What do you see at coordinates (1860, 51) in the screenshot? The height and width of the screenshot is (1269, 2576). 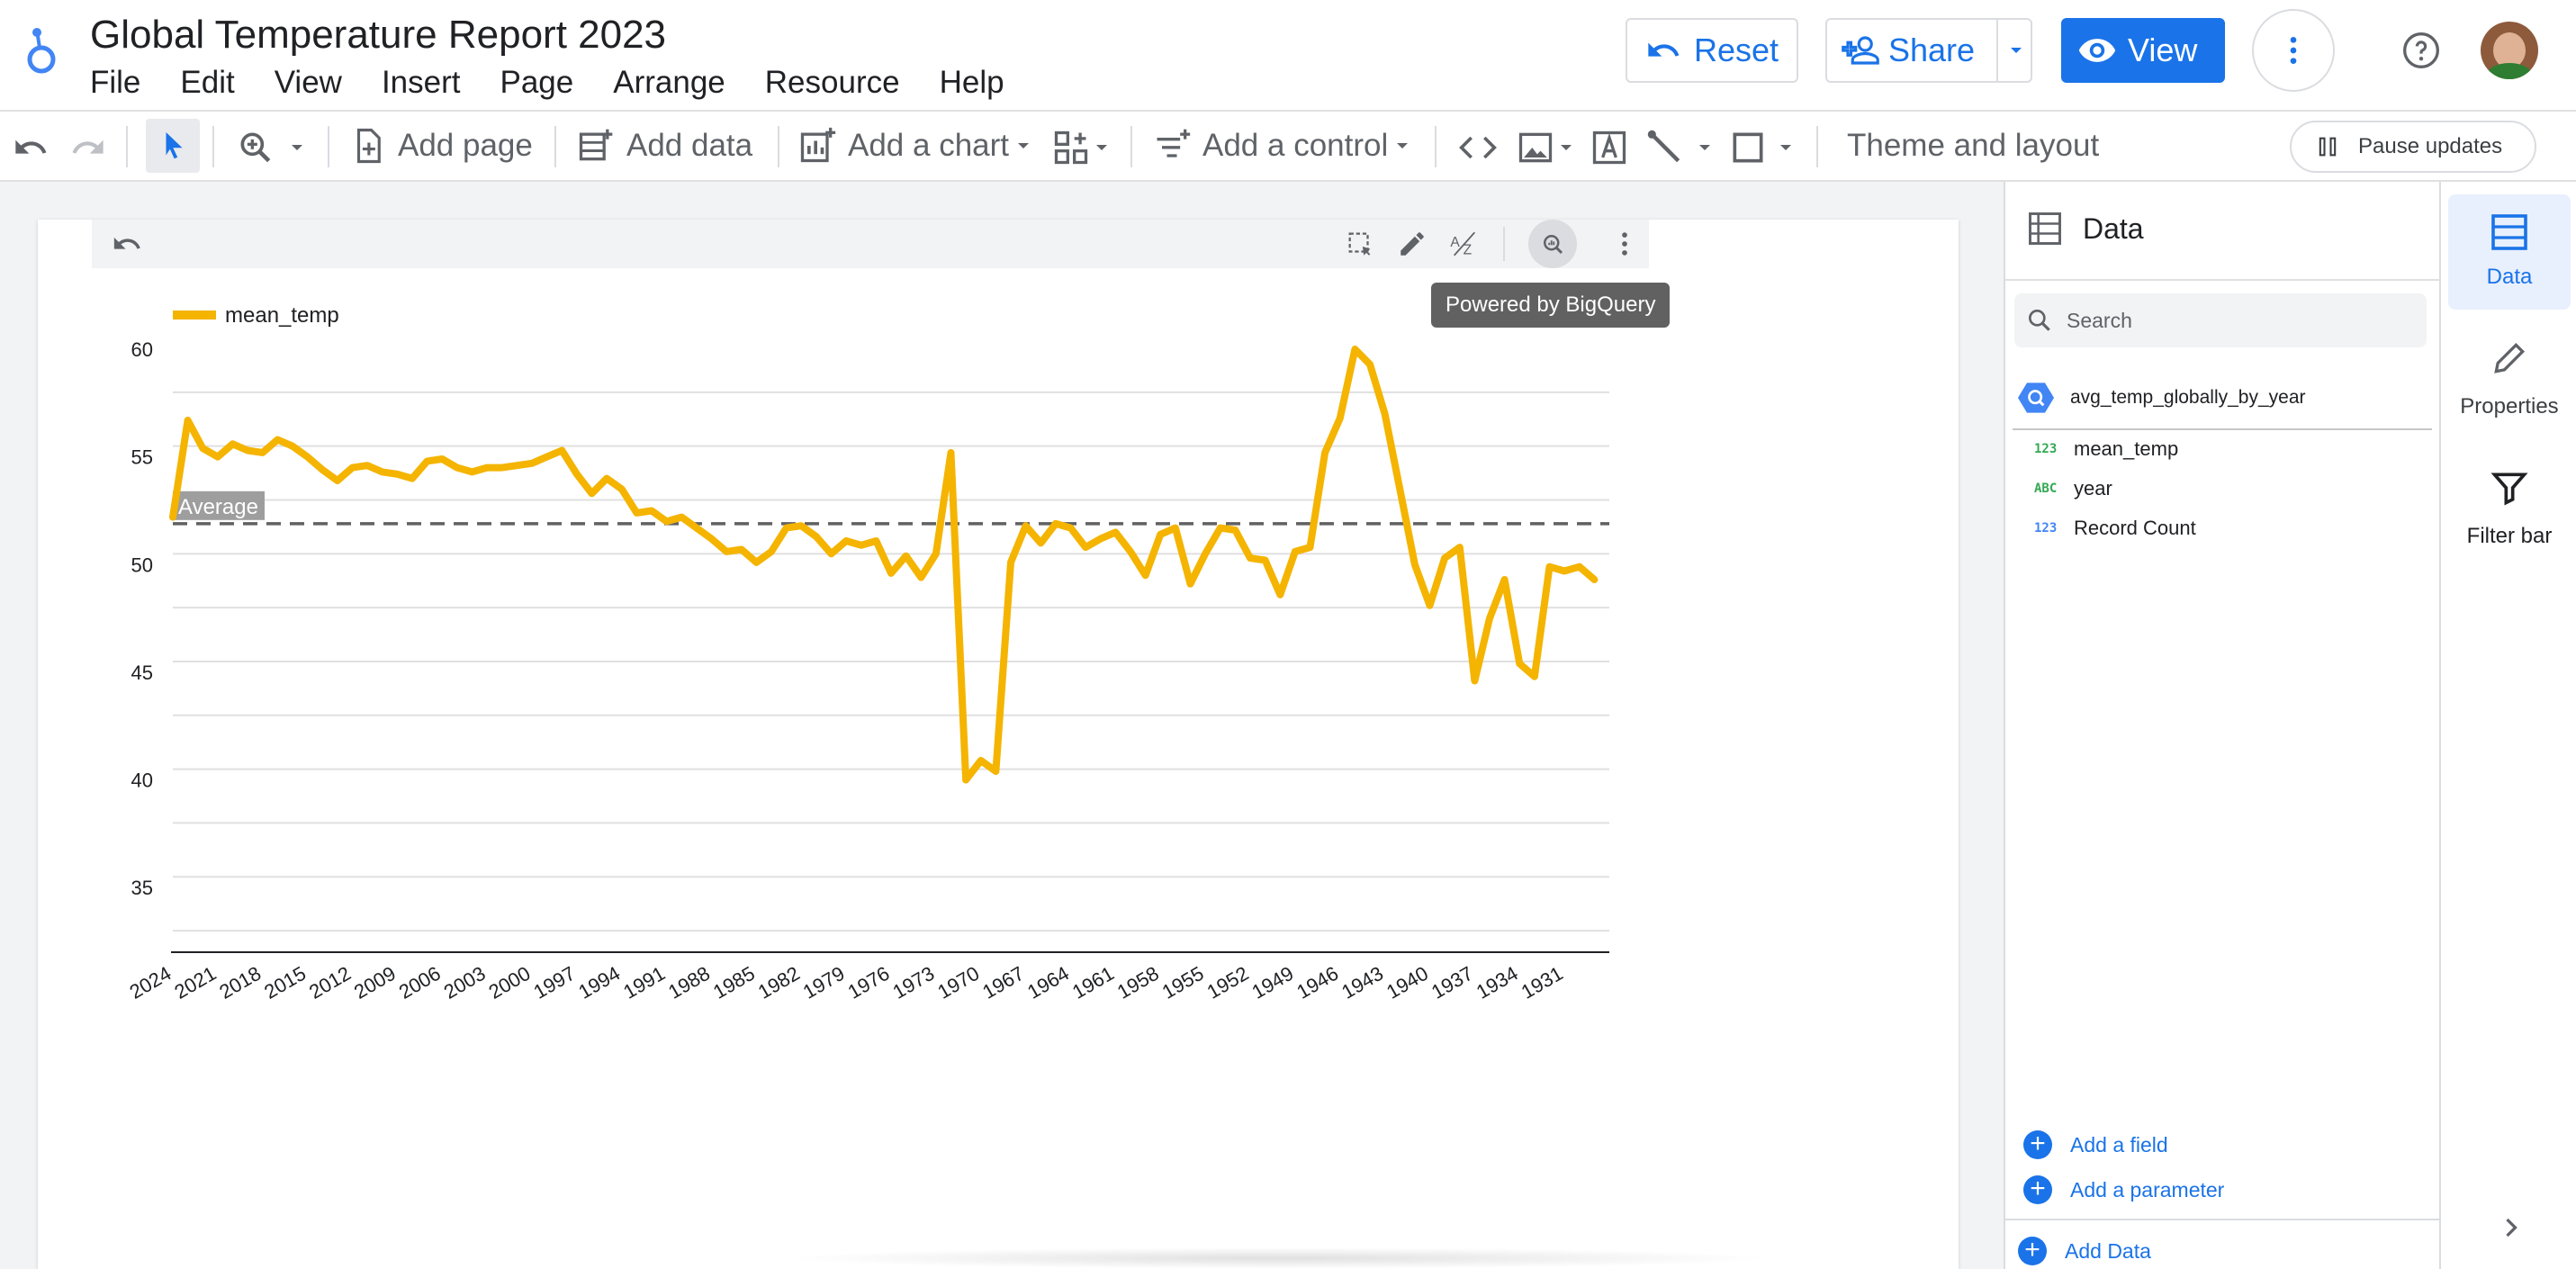 I see `add-person-icon` at bounding box center [1860, 51].